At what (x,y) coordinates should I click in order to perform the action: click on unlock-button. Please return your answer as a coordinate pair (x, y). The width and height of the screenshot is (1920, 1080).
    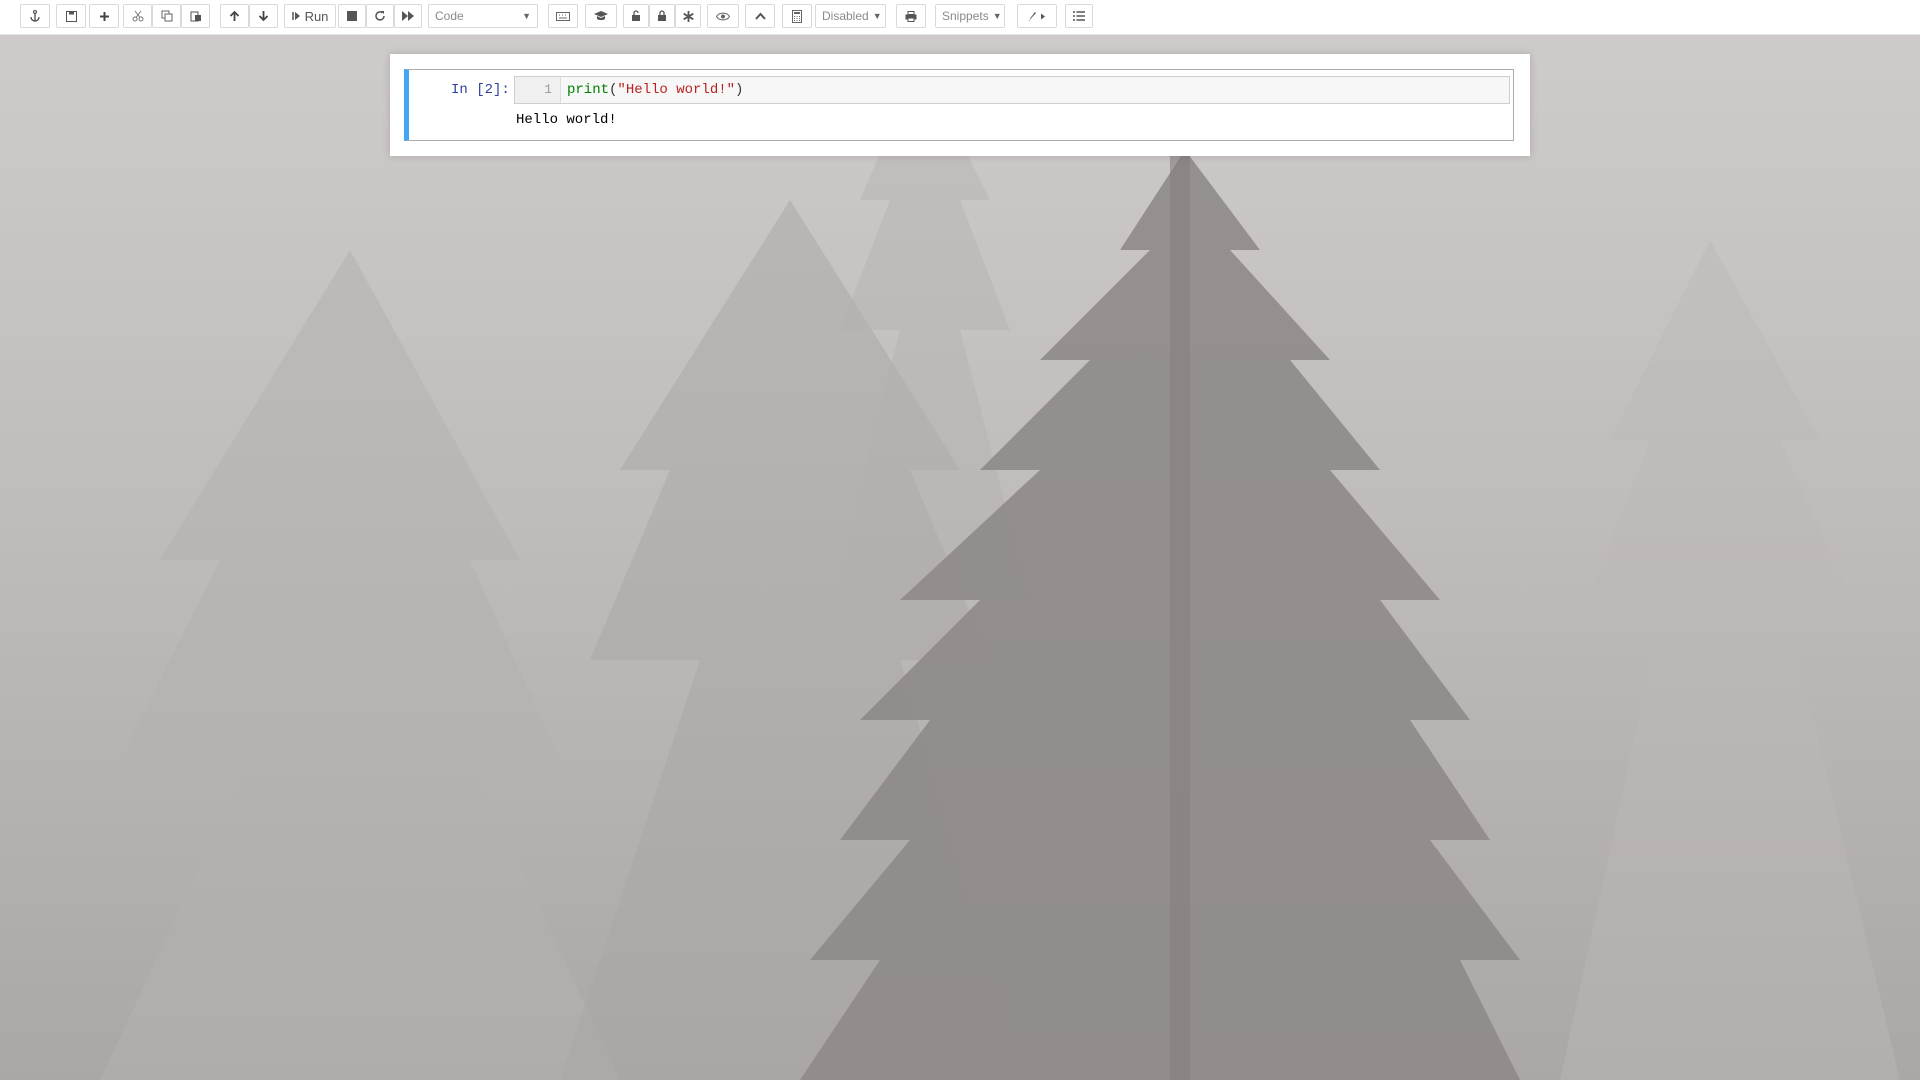
    Looking at the image, I should click on (636, 16).